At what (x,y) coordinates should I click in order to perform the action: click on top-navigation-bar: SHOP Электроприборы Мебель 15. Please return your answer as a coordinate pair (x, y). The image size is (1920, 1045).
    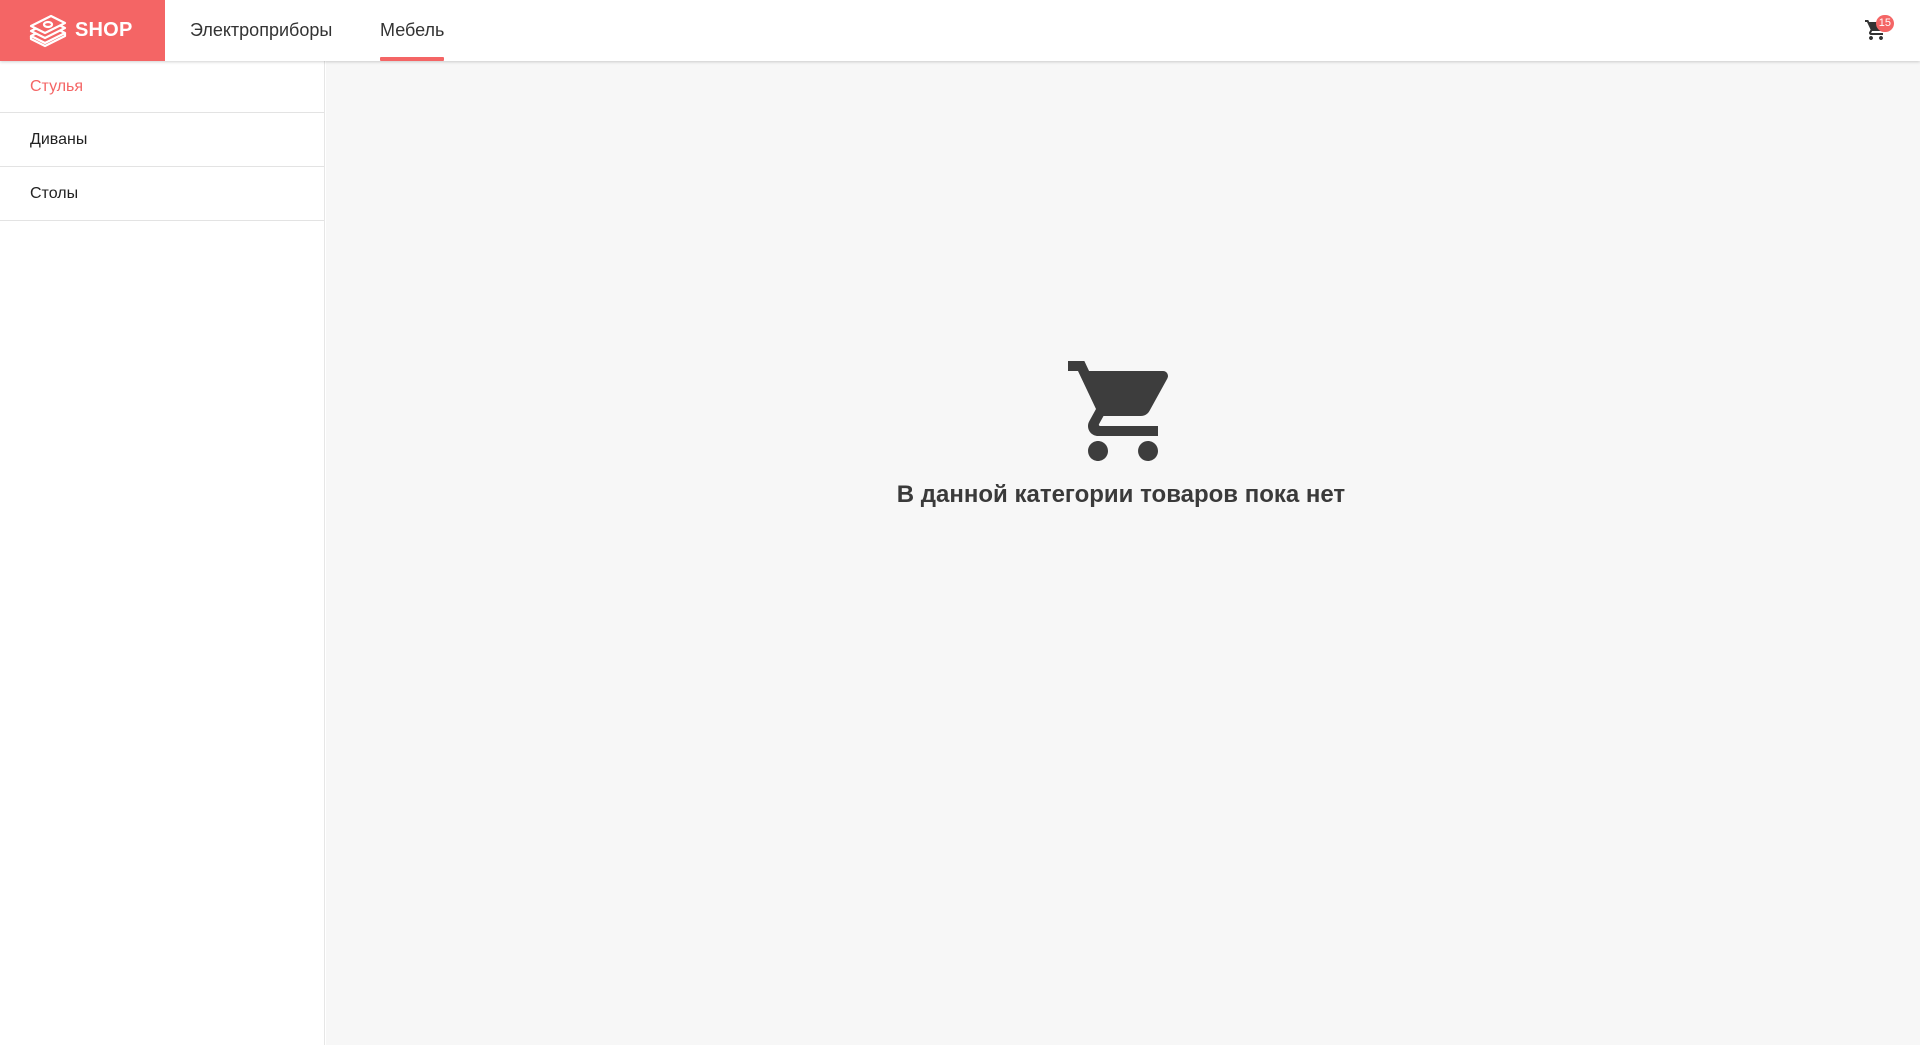
    Looking at the image, I should click on (960, 30).